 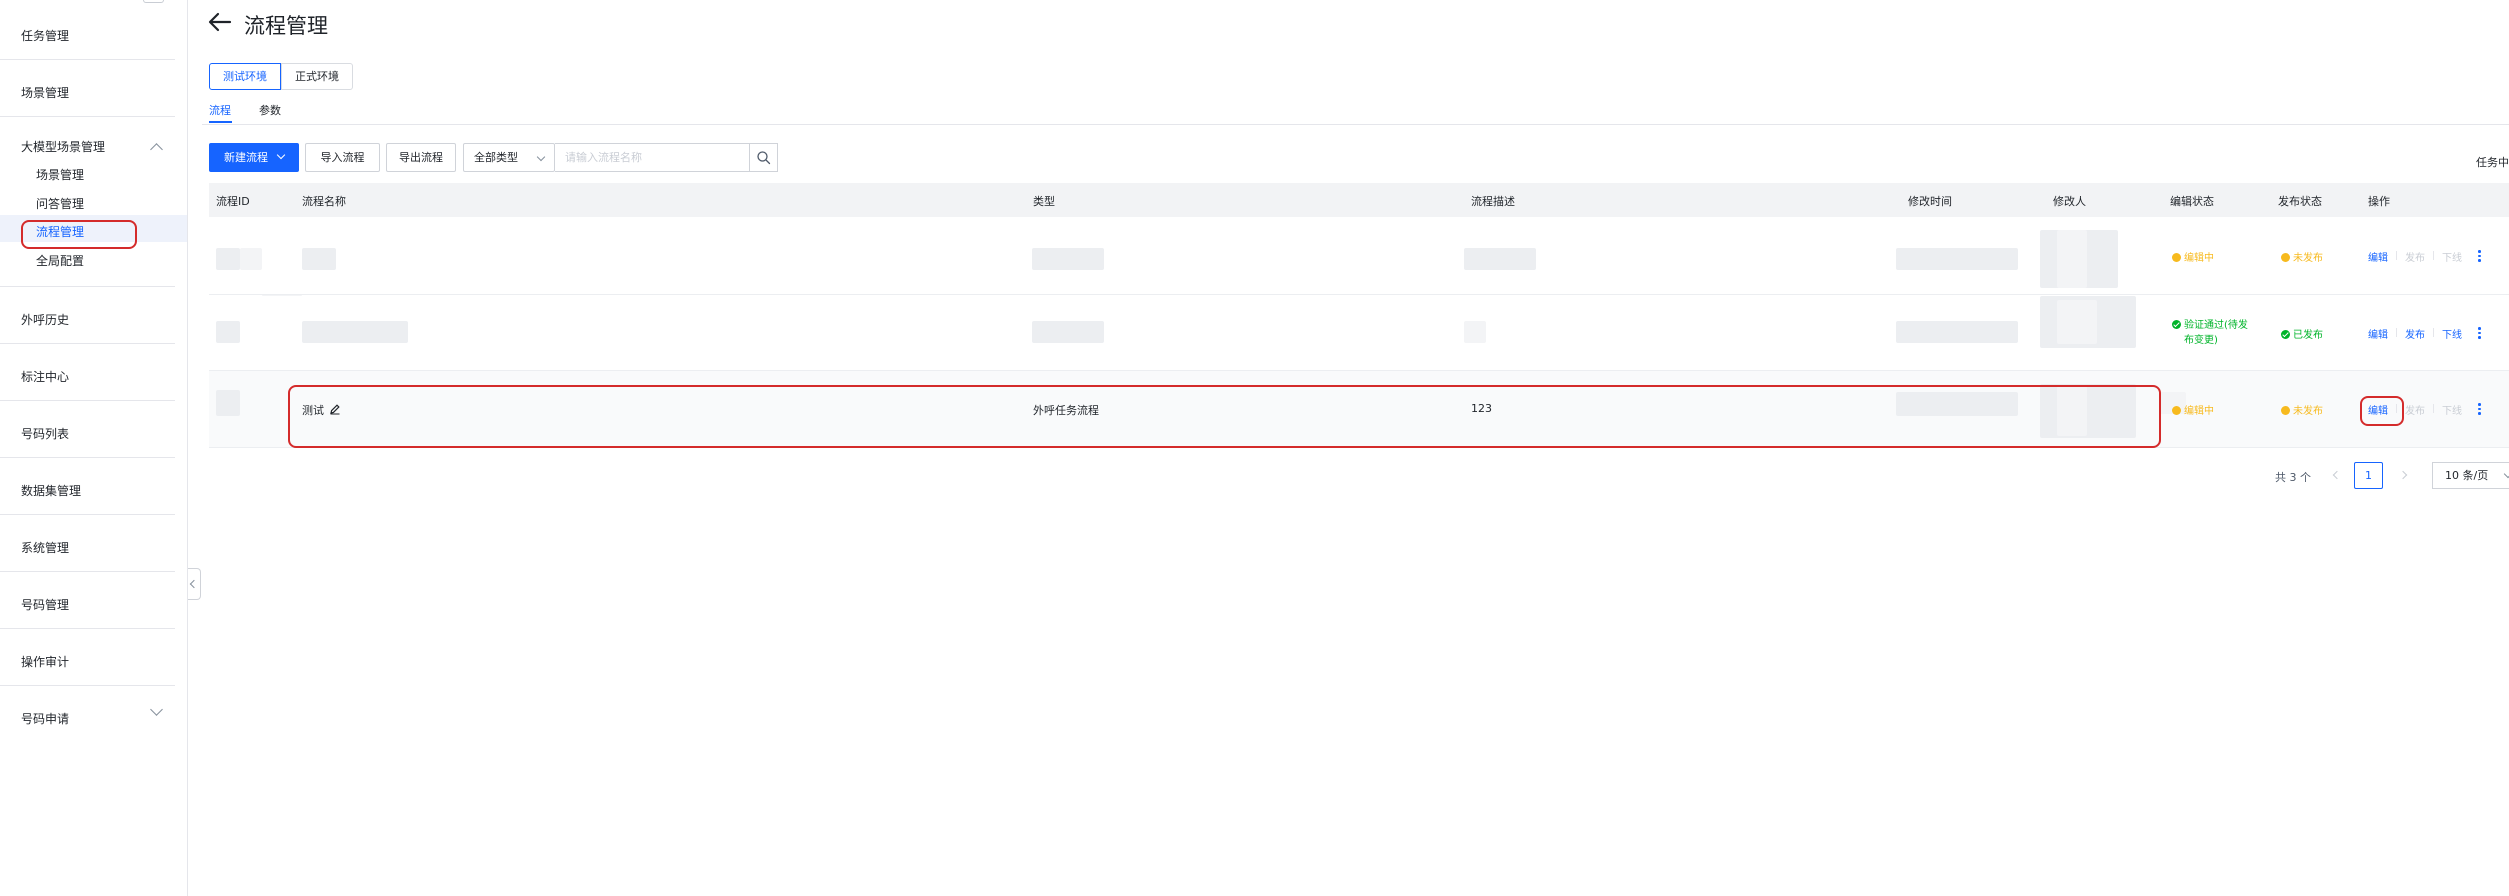 What do you see at coordinates (1355, 124) in the screenshot?
I see `tabs-divider` at bounding box center [1355, 124].